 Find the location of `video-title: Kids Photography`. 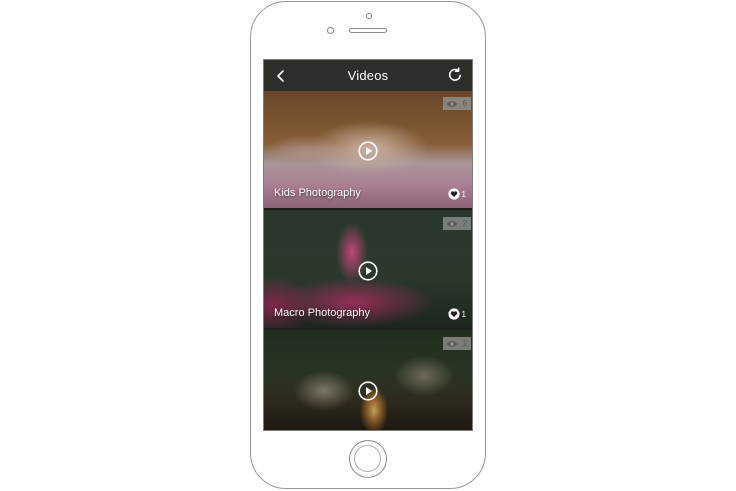

video-title: Kids Photography is located at coordinates (317, 193).